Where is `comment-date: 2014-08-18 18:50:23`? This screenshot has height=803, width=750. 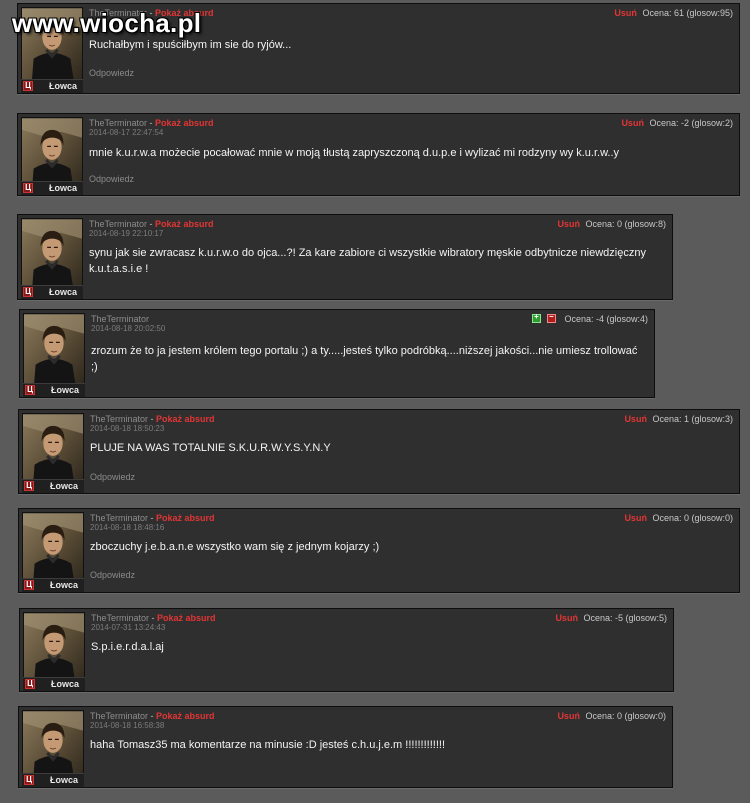
comment-date: 2014-08-18 18:50:23 is located at coordinates (127, 428).